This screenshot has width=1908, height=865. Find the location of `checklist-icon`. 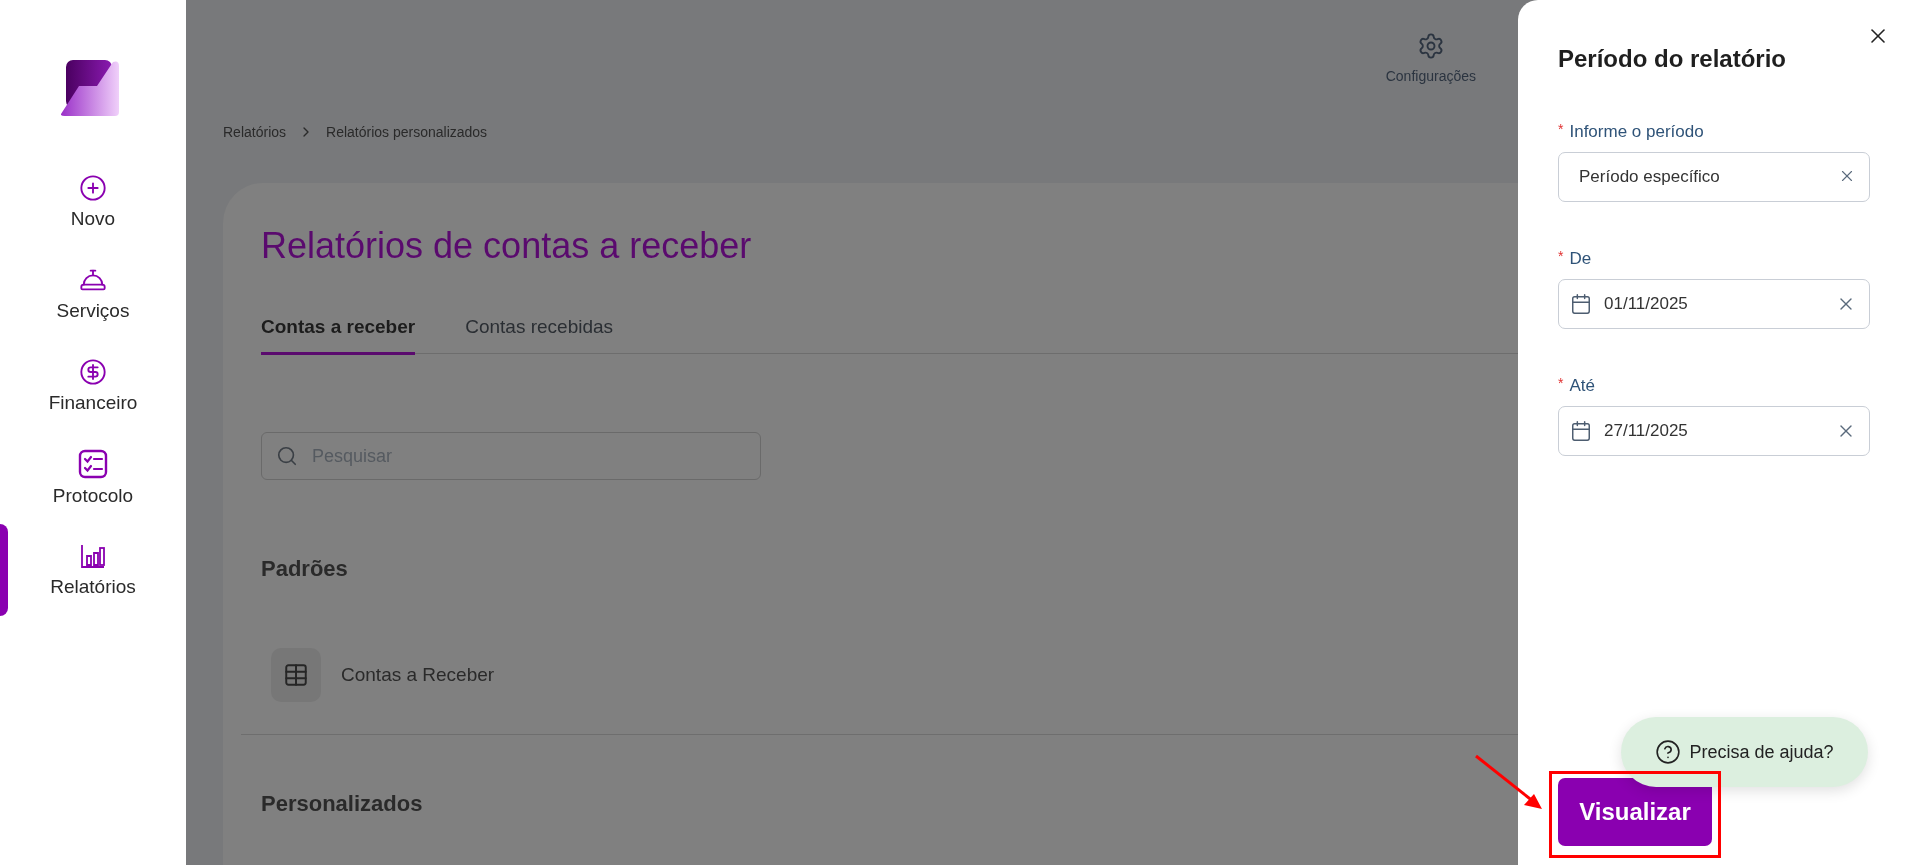

checklist-icon is located at coordinates (93, 464).